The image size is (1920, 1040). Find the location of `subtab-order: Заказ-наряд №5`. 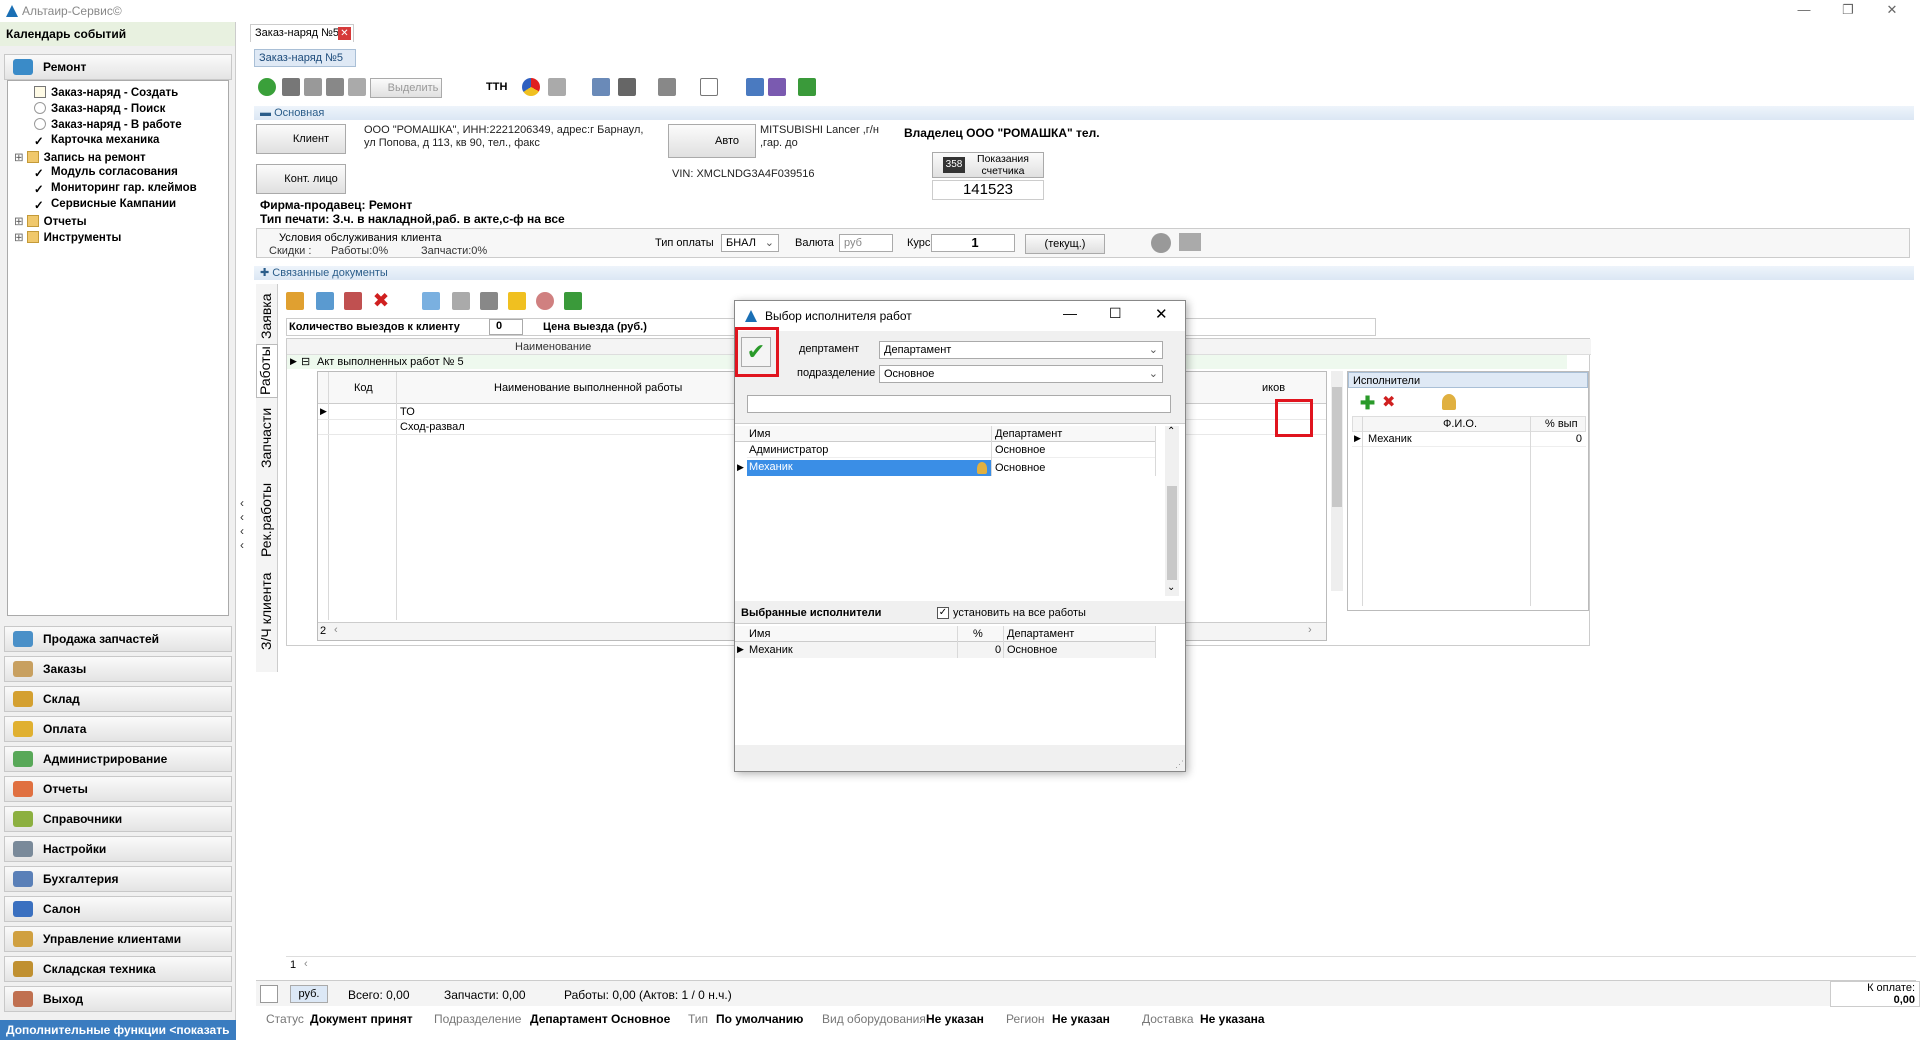

subtab-order: Заказ-наряд №5 is located at coordinates (305, 58).